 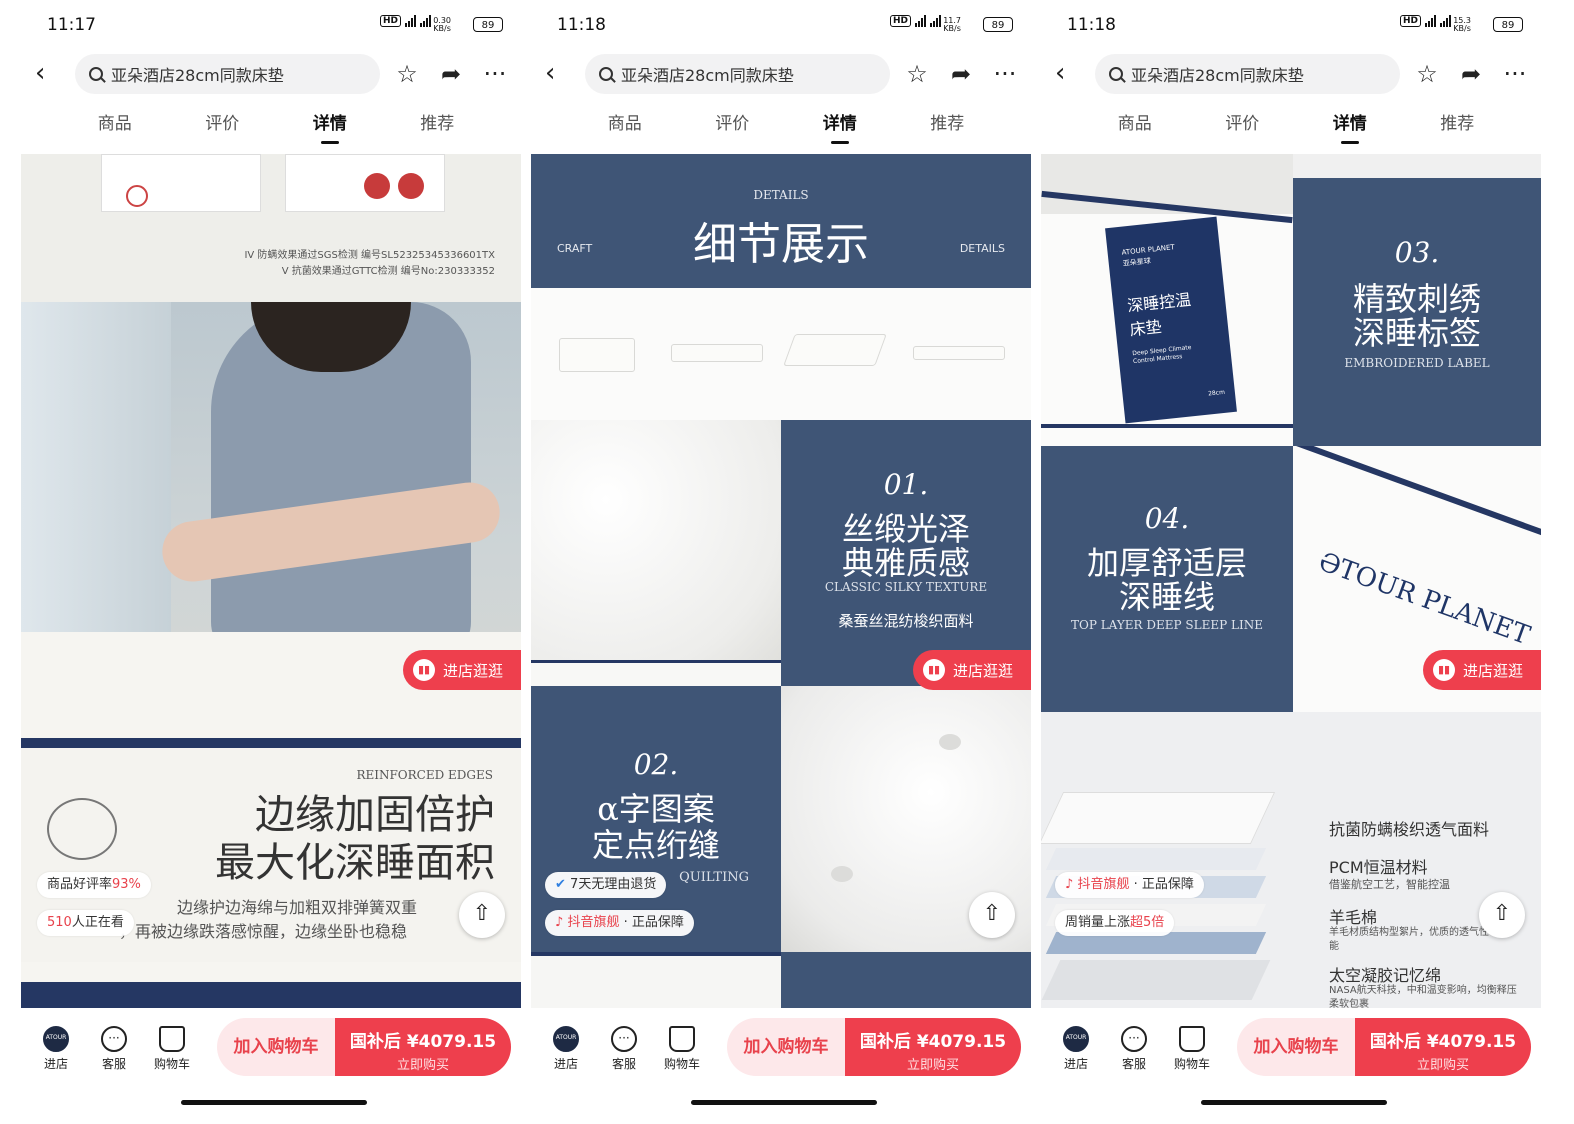 I want to click on certificate-image, so click(x=181, y=183).